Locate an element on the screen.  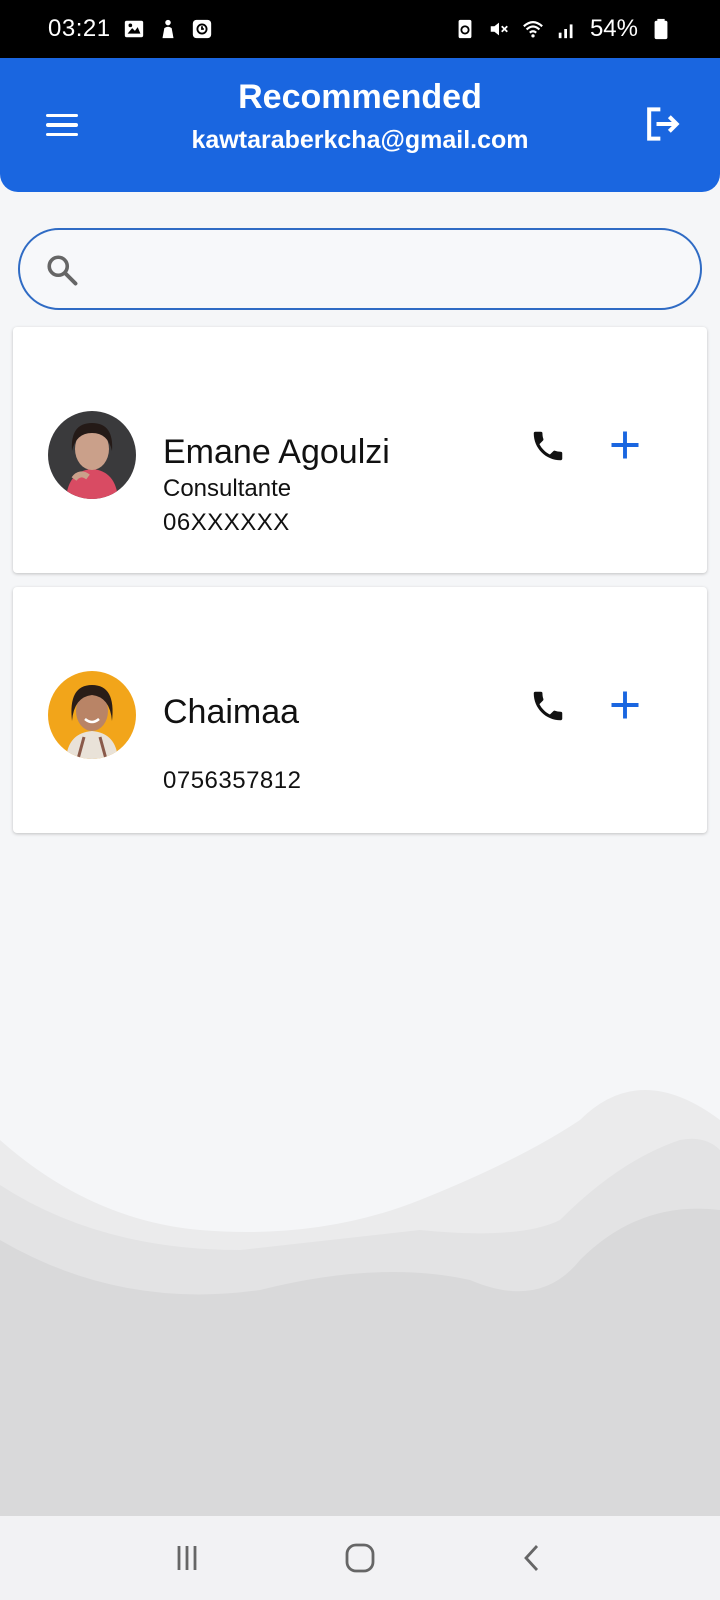
clock-app-icon is located at coordinates (201, 29).